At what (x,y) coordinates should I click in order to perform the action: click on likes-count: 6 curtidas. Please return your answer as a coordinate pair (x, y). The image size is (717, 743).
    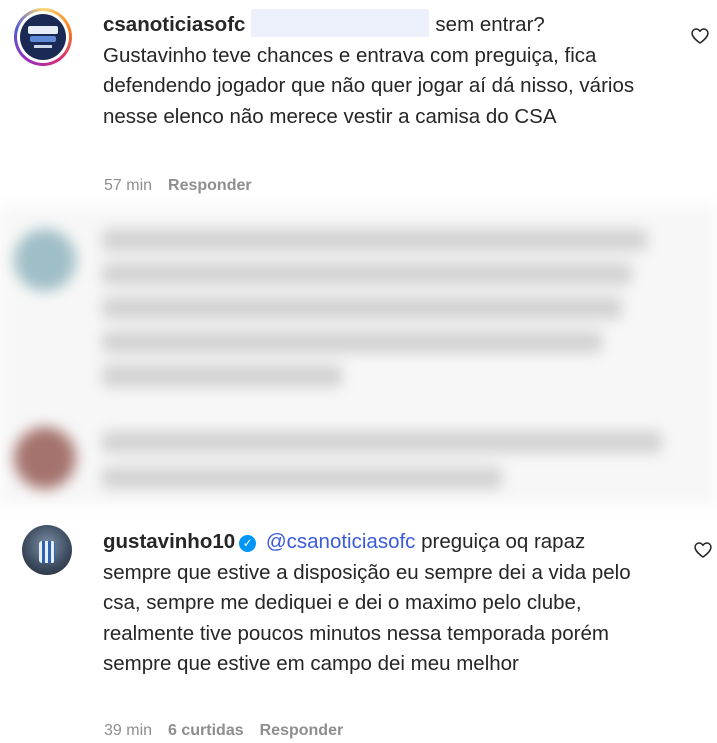
    Looking at the image, I should click on (206, 730).